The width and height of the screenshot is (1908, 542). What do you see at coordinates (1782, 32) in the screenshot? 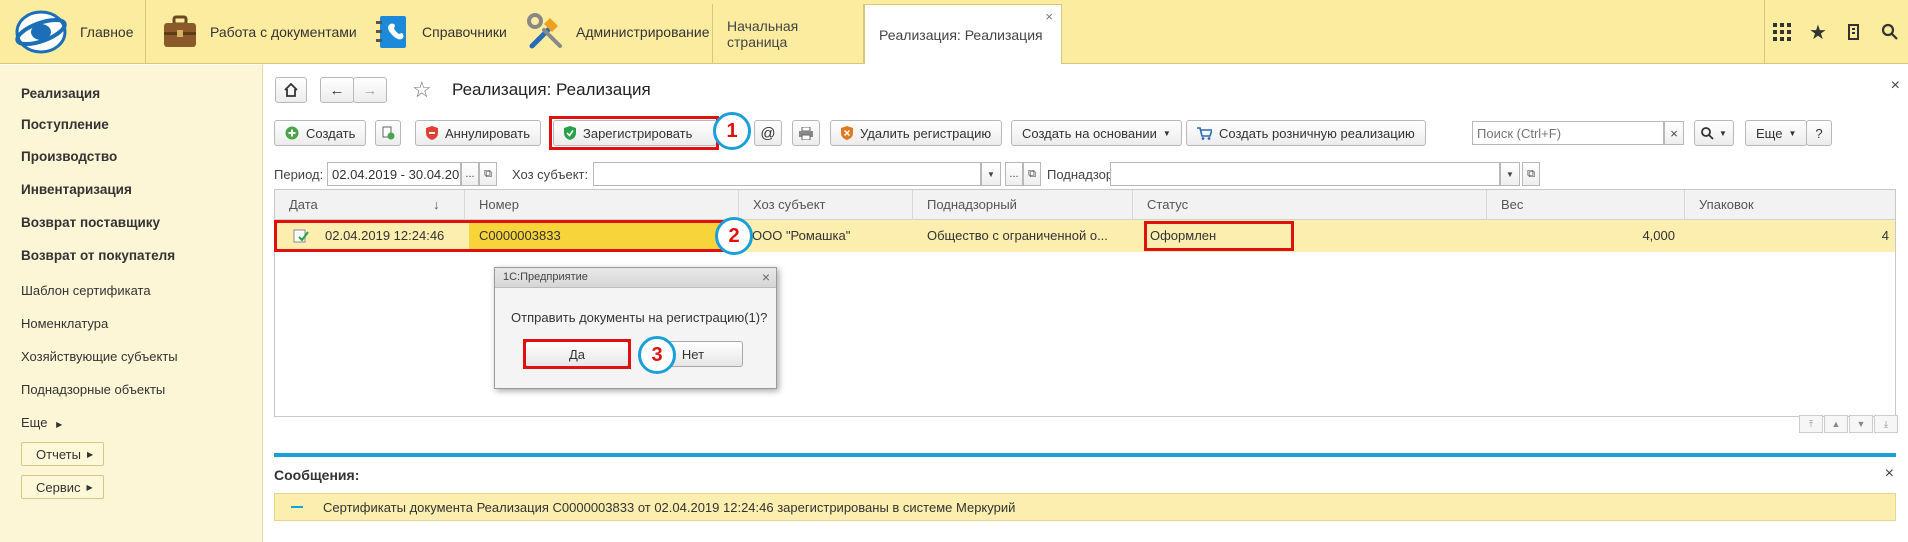
I see `grid-icon` at bounding box center [1782, 32].